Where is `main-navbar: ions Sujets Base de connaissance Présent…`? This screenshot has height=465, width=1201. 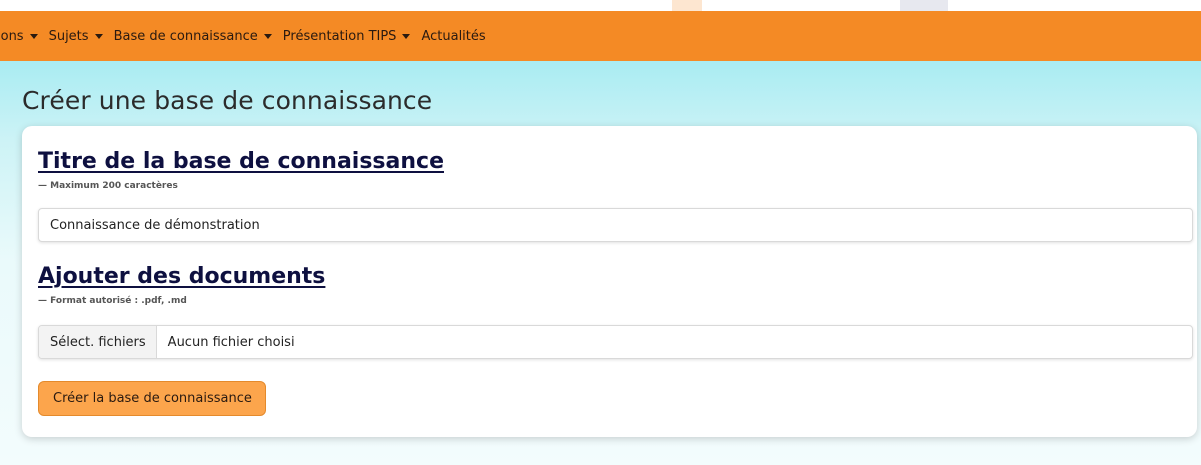
main-navbar: ions Sujets Base de connaissance Présent… is located at coordinates (600, 36).